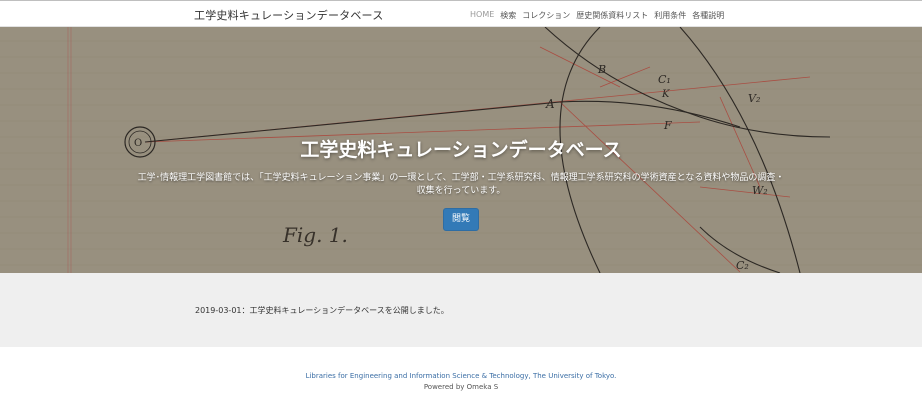 This screenshot has width=922, height=400. What do you see at coordinates (546, 15) in the screenshot?
I see `nav-collections: コレクション` at bounding box center [546, 15].